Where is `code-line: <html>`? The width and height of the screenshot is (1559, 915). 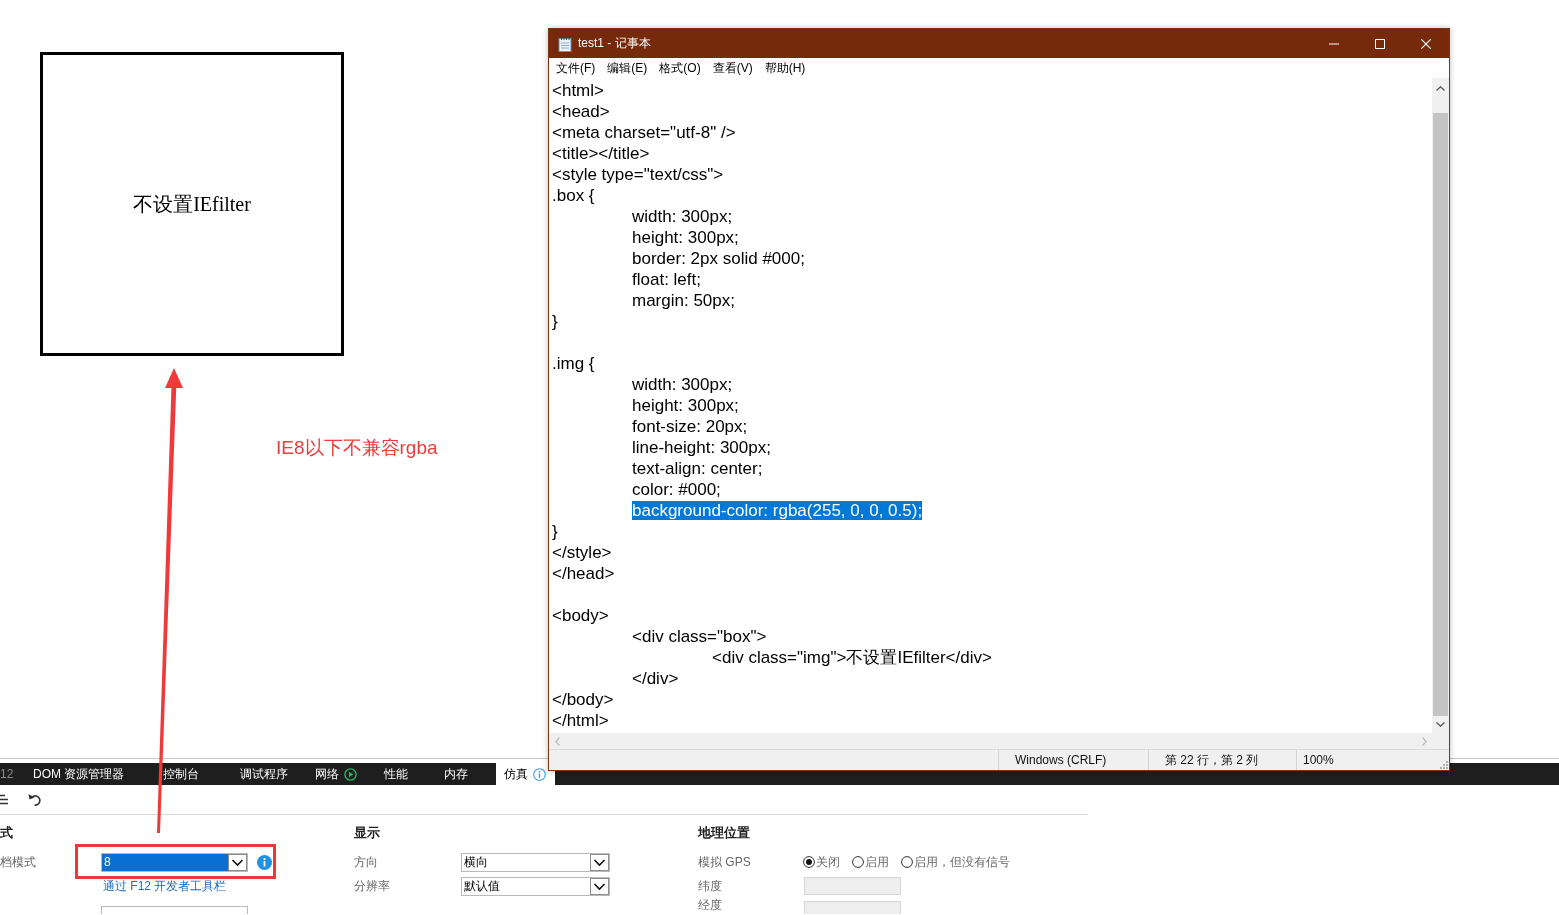
code-line: <html> is located at coordinates (578, 90).